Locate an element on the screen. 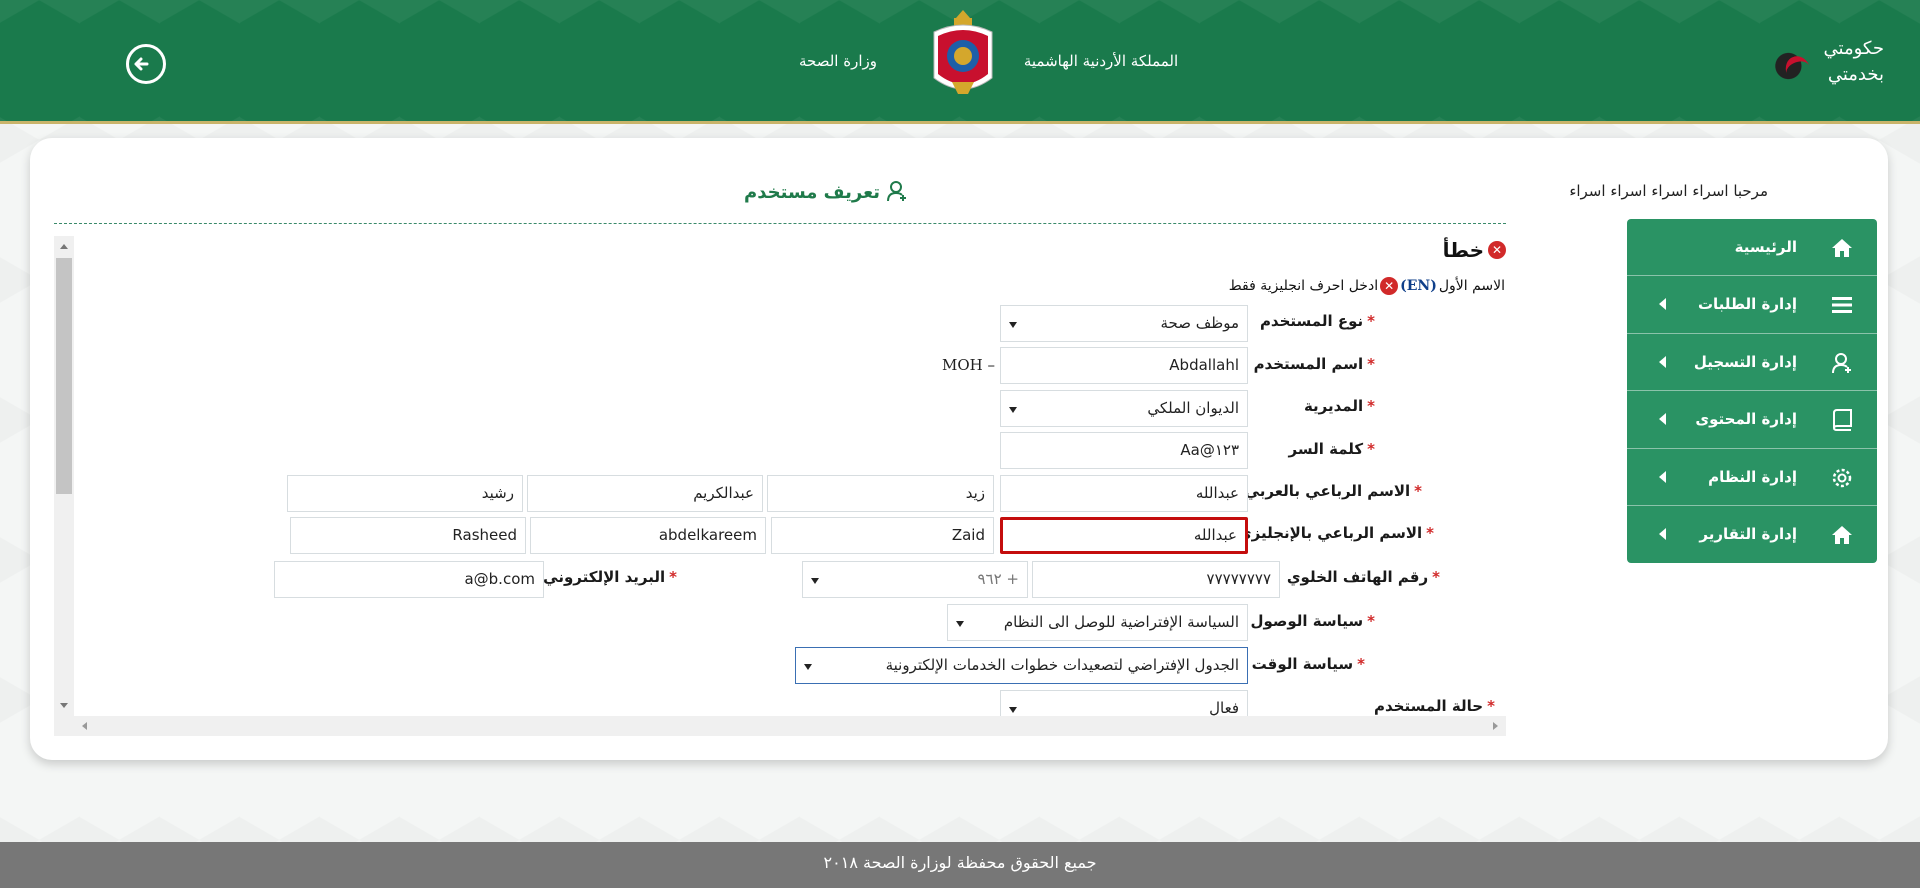  gov-line-1: حكومتي is located at coordinates (1853, 48).